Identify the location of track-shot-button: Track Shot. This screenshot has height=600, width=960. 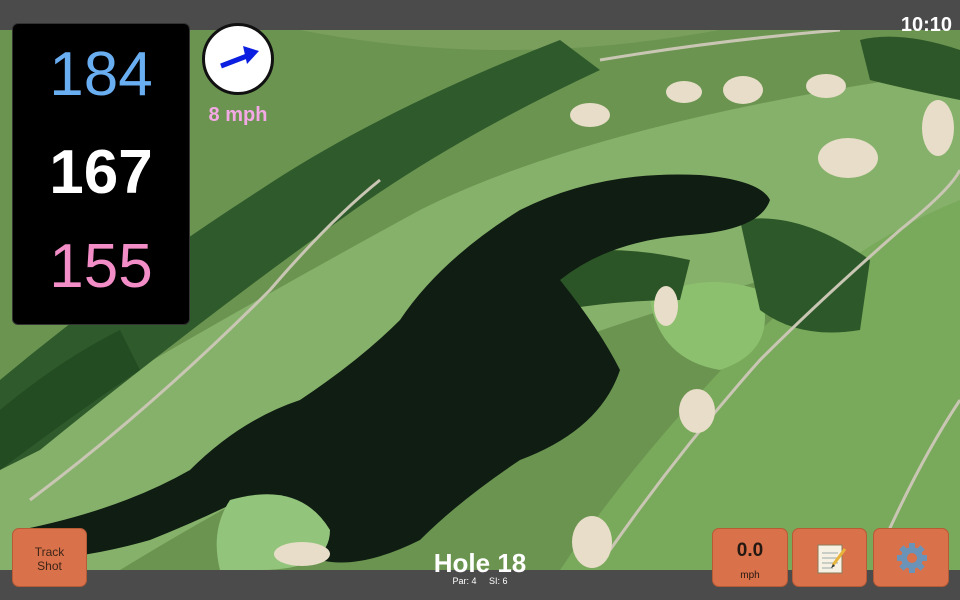
(49, 557).